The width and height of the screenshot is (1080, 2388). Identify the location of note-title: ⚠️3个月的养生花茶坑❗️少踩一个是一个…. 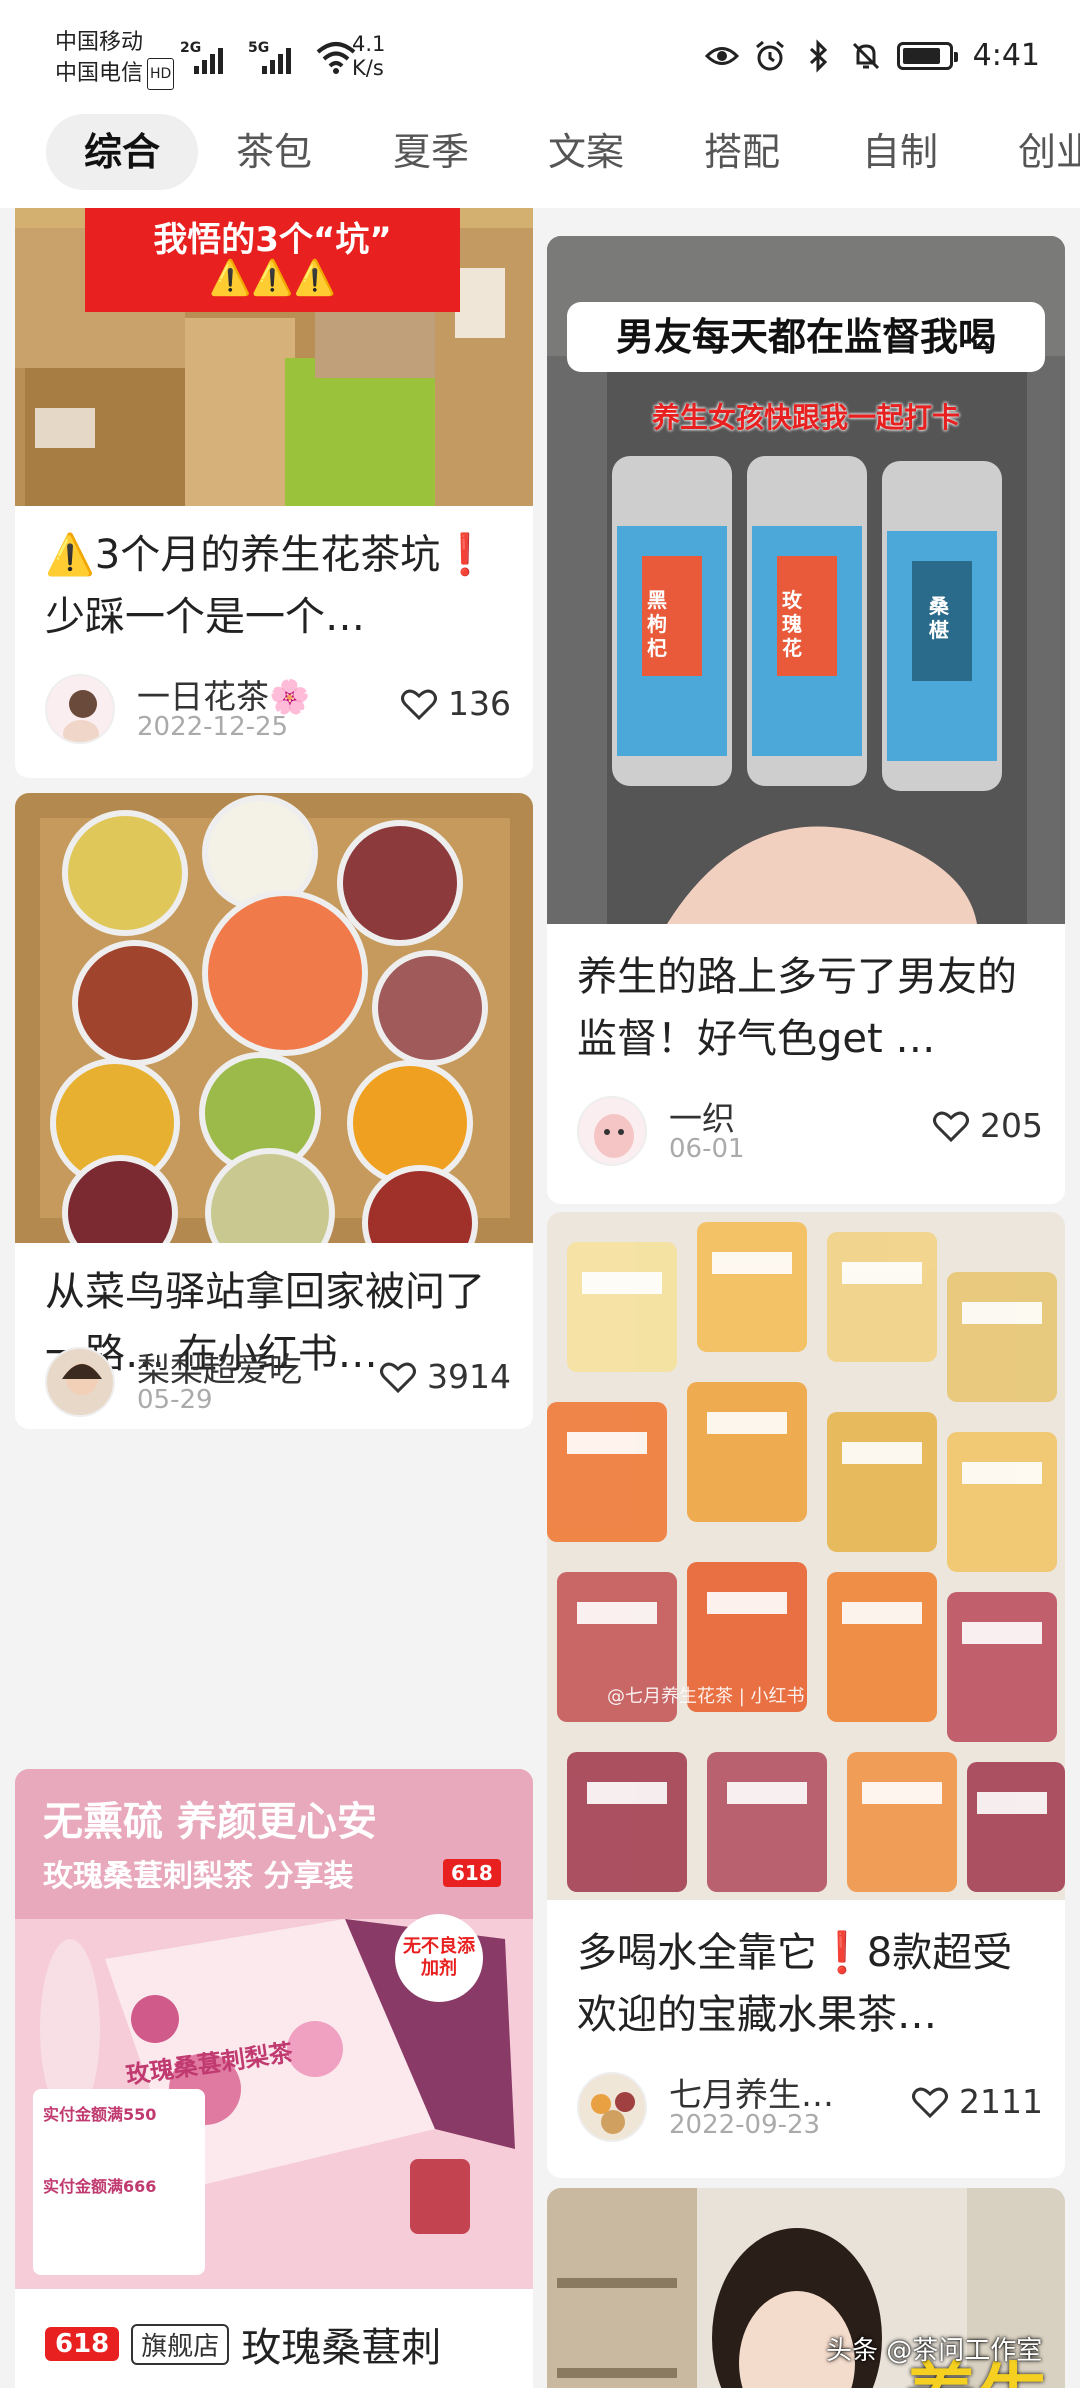
(278, 586).